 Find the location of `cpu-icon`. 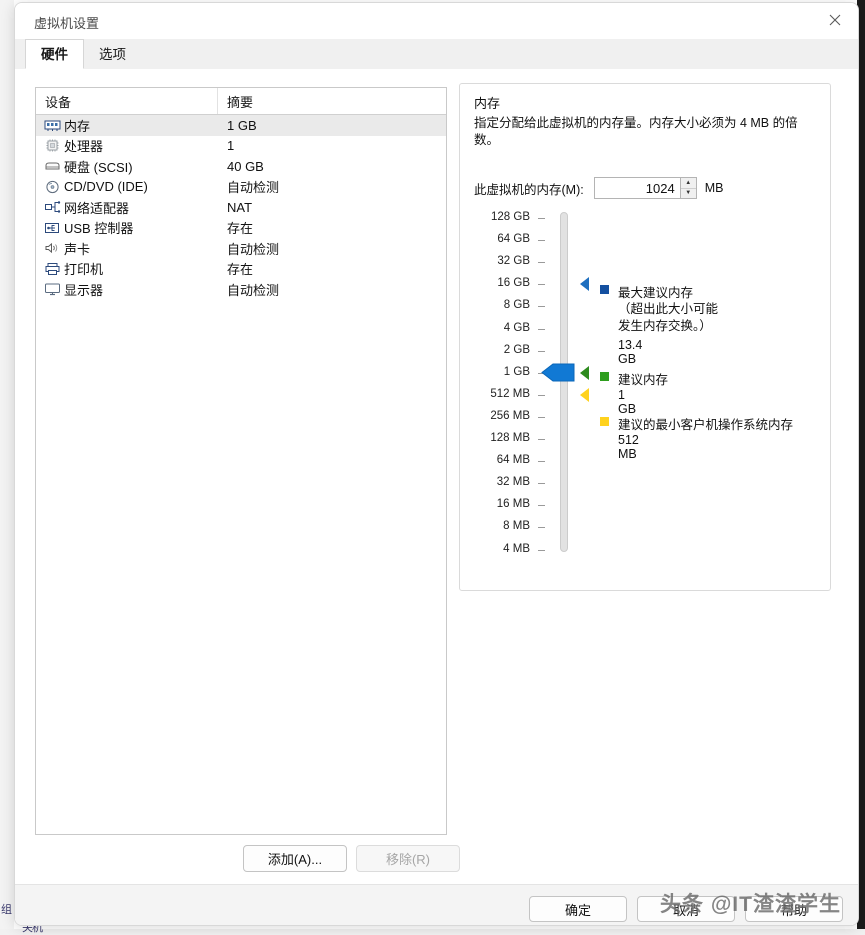

cpu-icon is located at coordinates (54, 146).